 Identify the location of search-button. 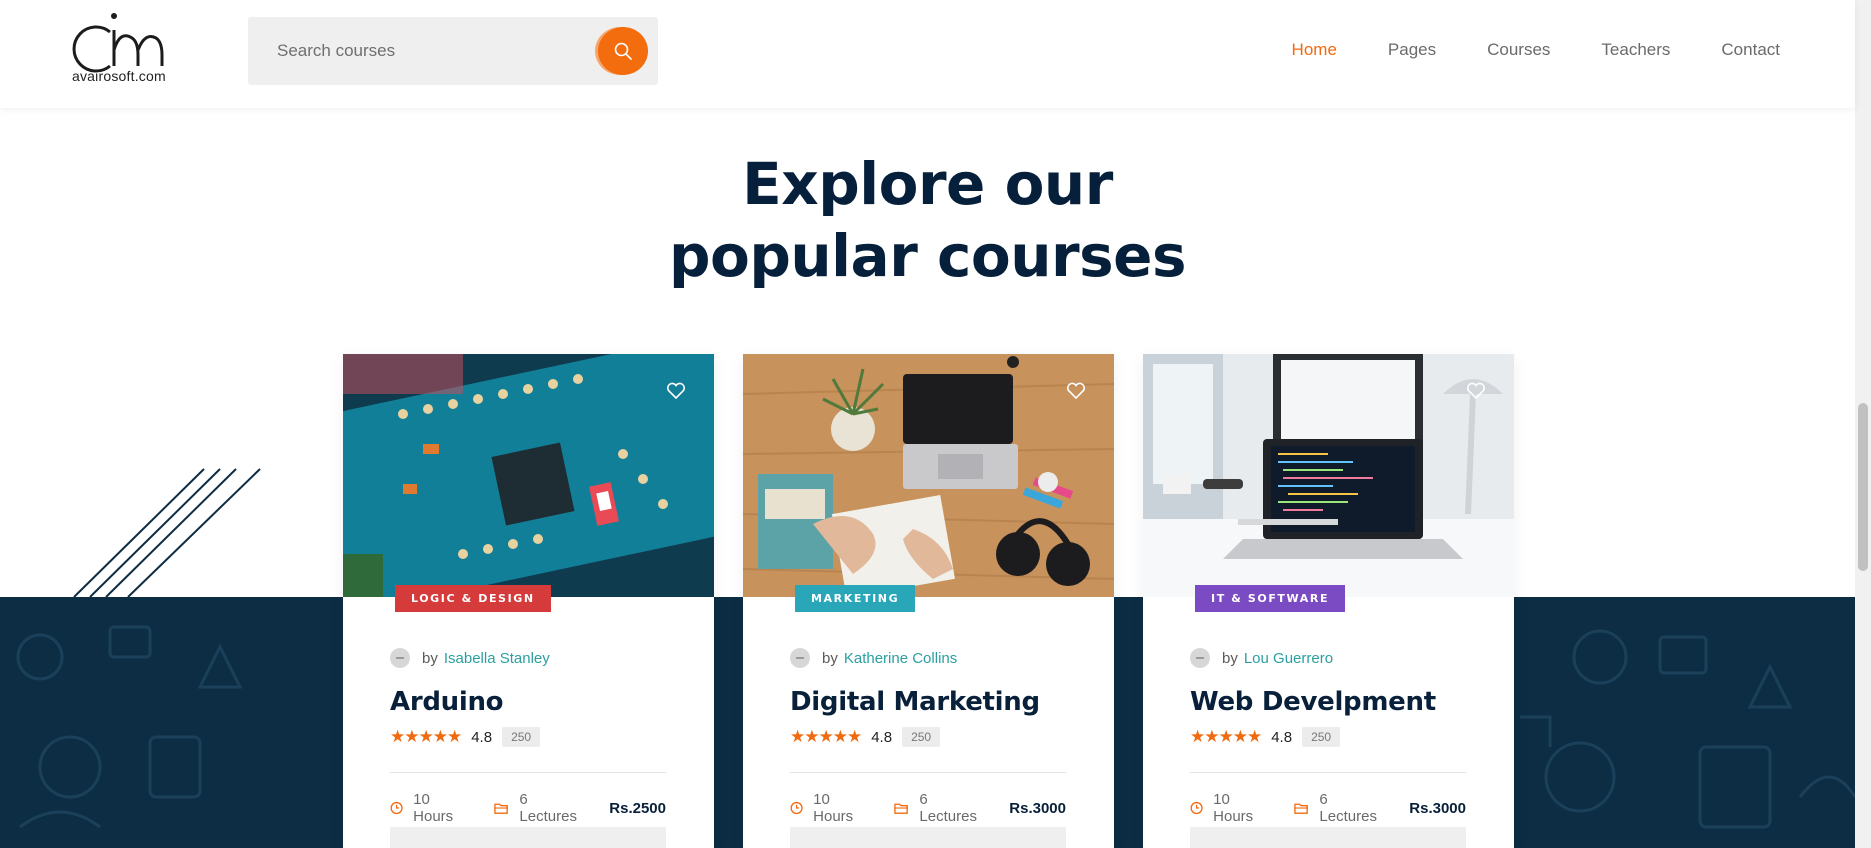
(623, 51).